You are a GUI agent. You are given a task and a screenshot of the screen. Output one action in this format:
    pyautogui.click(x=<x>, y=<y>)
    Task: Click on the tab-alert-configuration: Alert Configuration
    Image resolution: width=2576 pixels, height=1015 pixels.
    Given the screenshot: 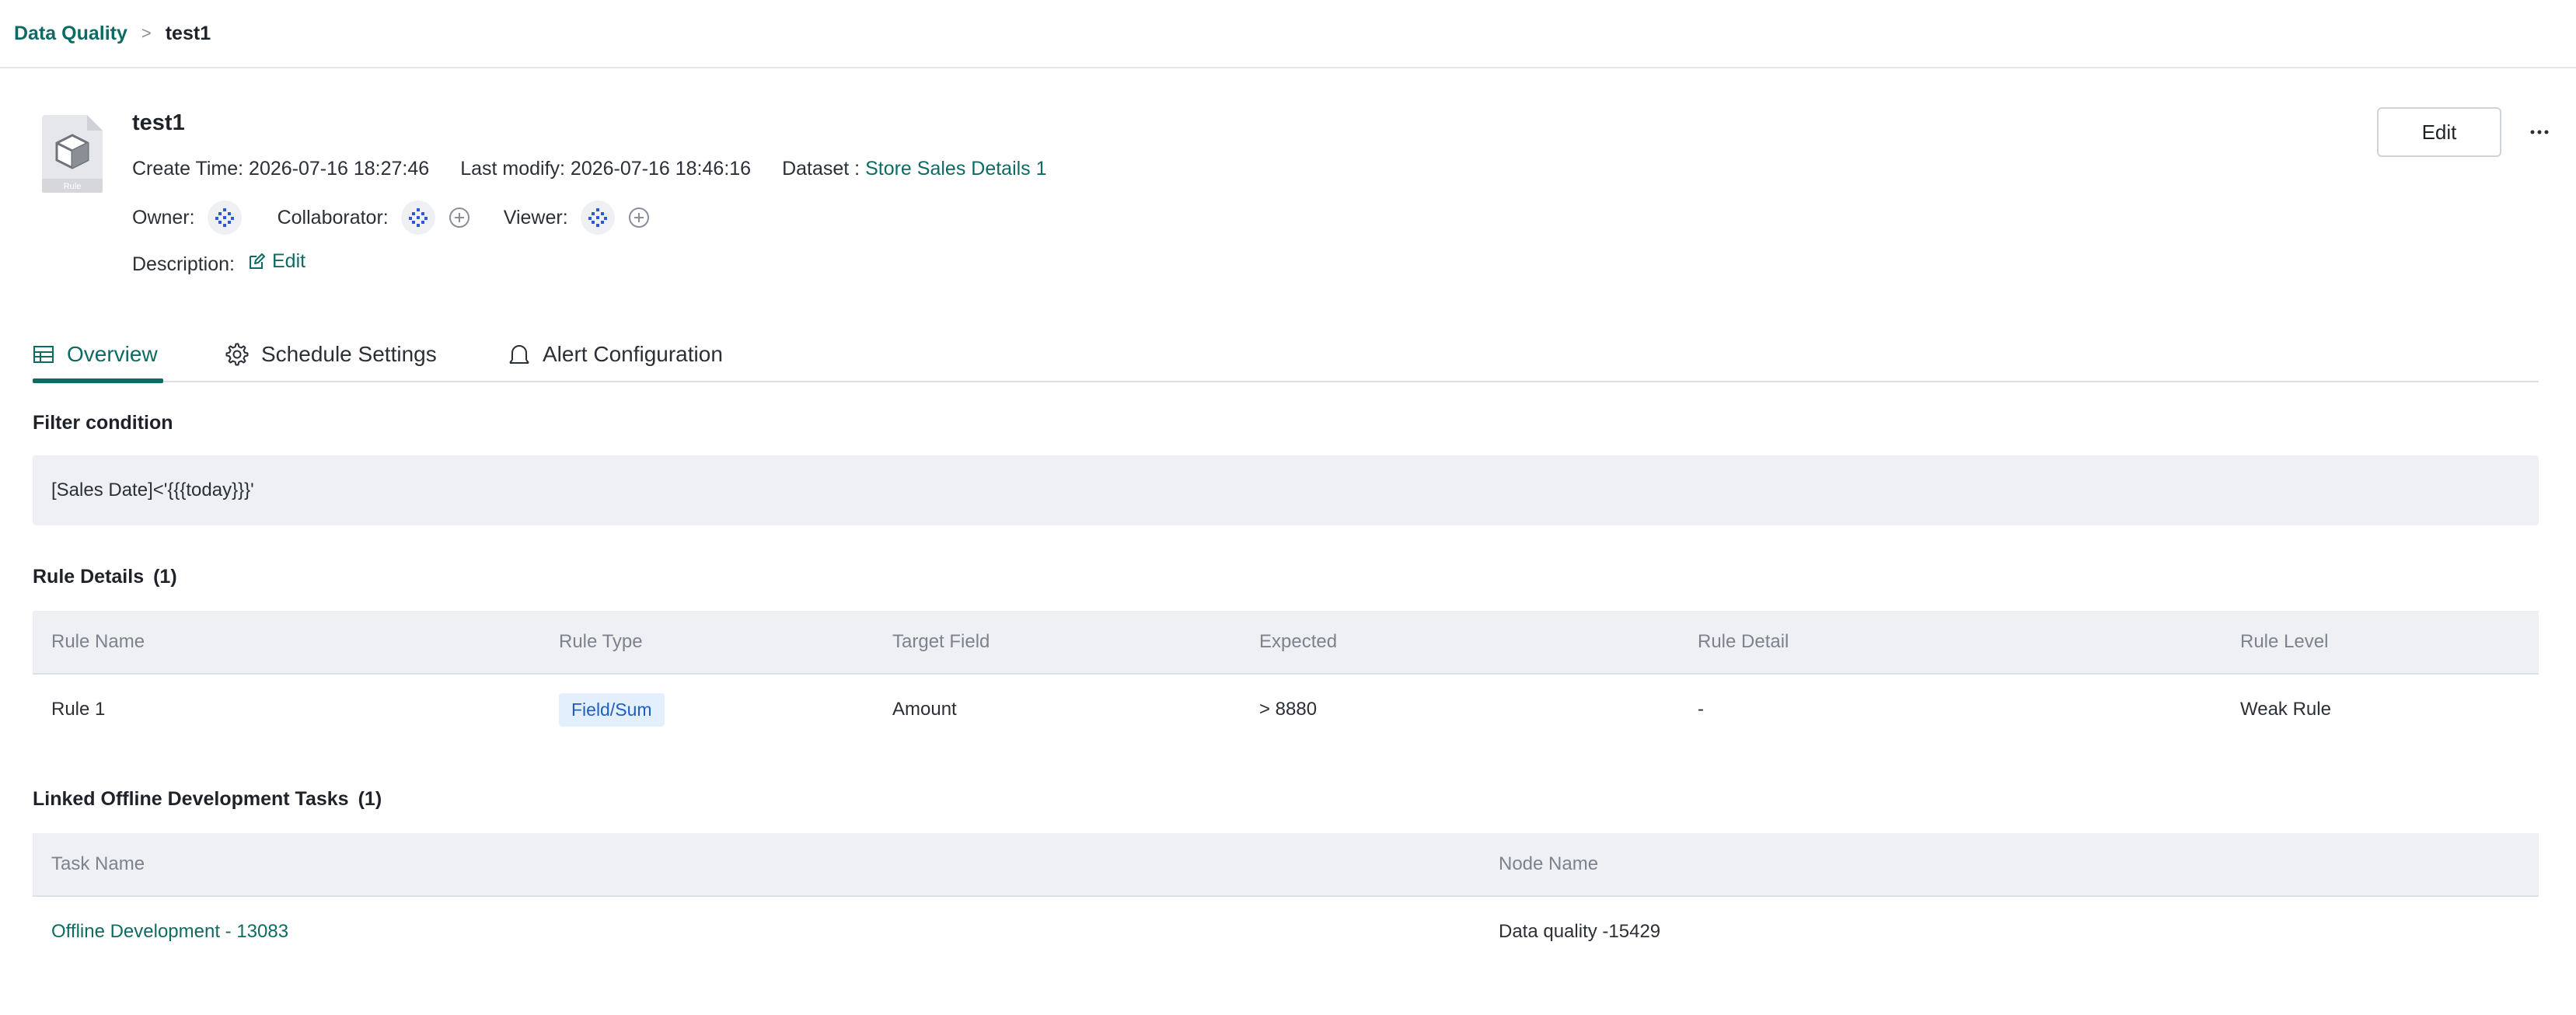 What is the action you would take?
    pyautogui.click(x=616, y=354)
    